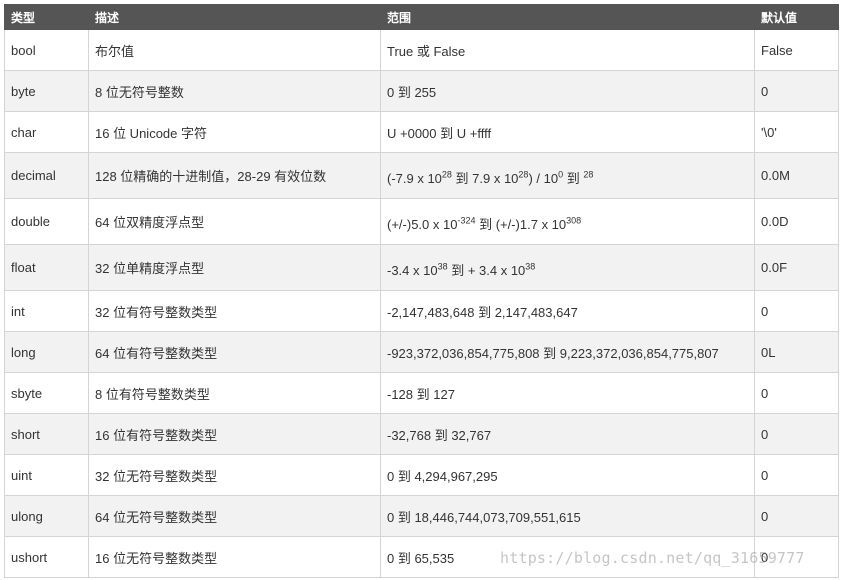 Image resolution: width=842 pixels, height=580 pixels. I want to click on table-header-row: 类型 描述 范围 默认值, so click(421, 17).